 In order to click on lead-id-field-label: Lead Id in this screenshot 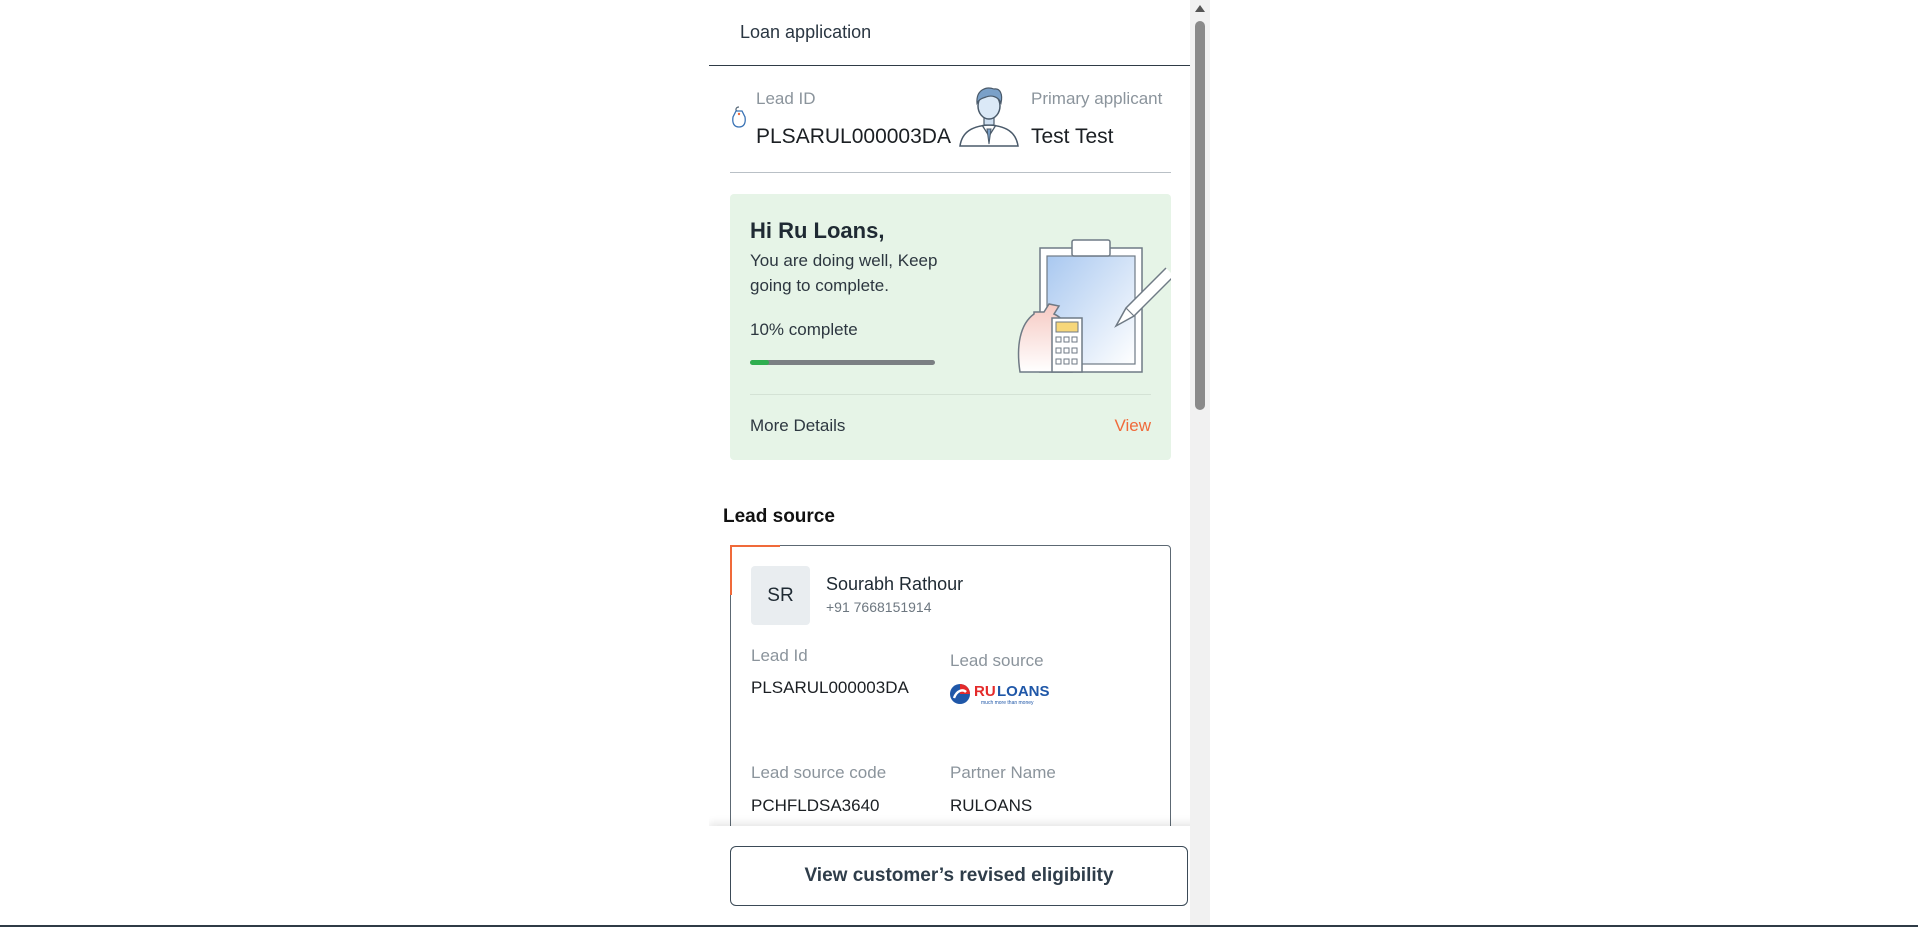, I will do `click(779, 655)`.